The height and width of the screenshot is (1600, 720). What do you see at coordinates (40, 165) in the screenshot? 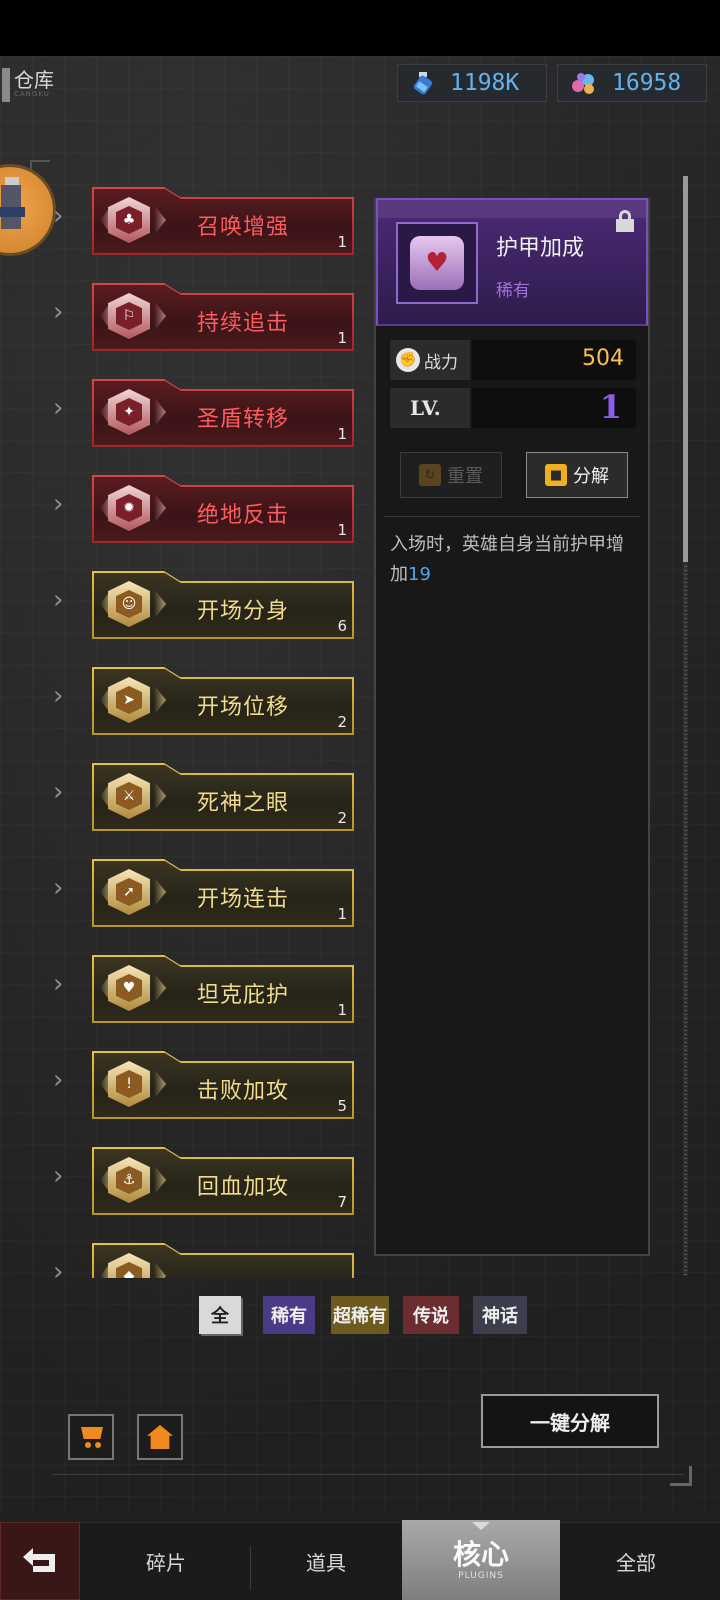
I see `frame-corner` at bounding box center [40, 165].